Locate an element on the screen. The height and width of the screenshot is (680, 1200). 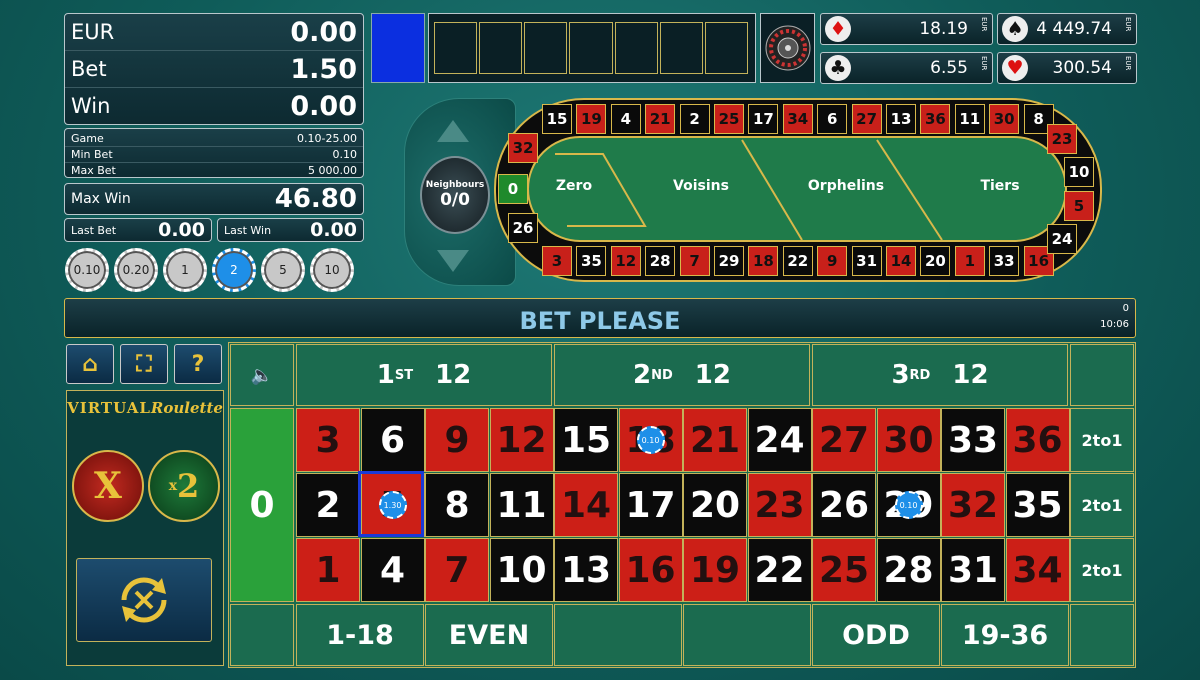
table-number-13: 13 is located at coordinates (586, 570).